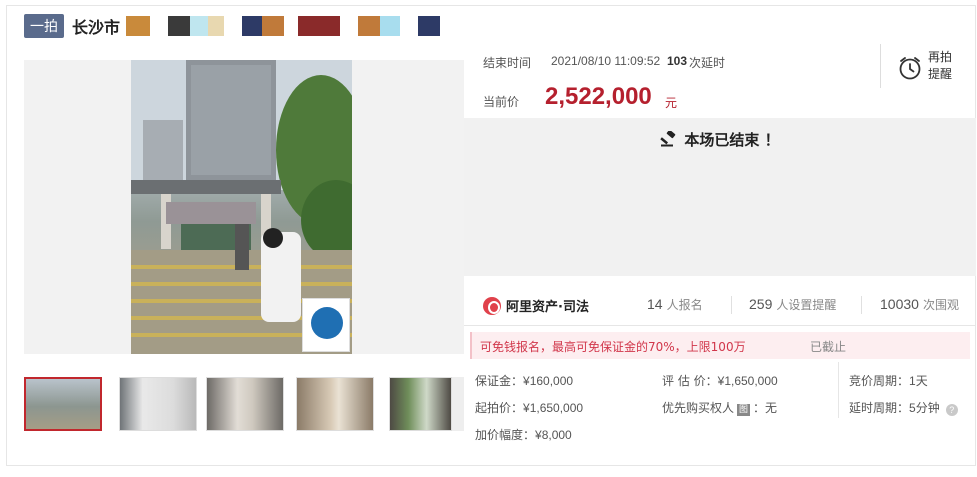  What do you see at coordinates (838, 390) in the screenshot?
I see `column-divider` at bounding box center [838, 390].